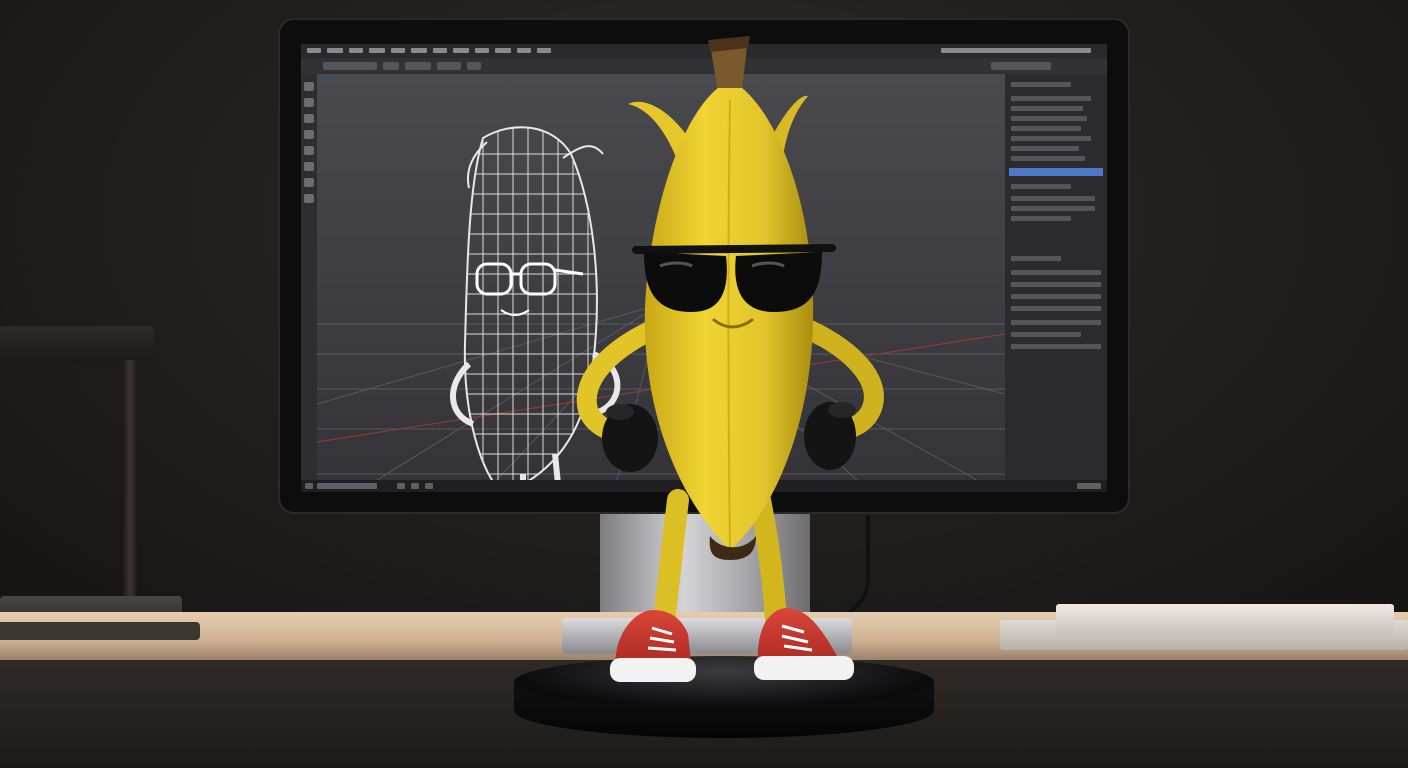 This screenshot has width=1408, height=768. Describe the element at coordinates (309, 150) in the screenshot. I see `scale-tool-icon` at that location.